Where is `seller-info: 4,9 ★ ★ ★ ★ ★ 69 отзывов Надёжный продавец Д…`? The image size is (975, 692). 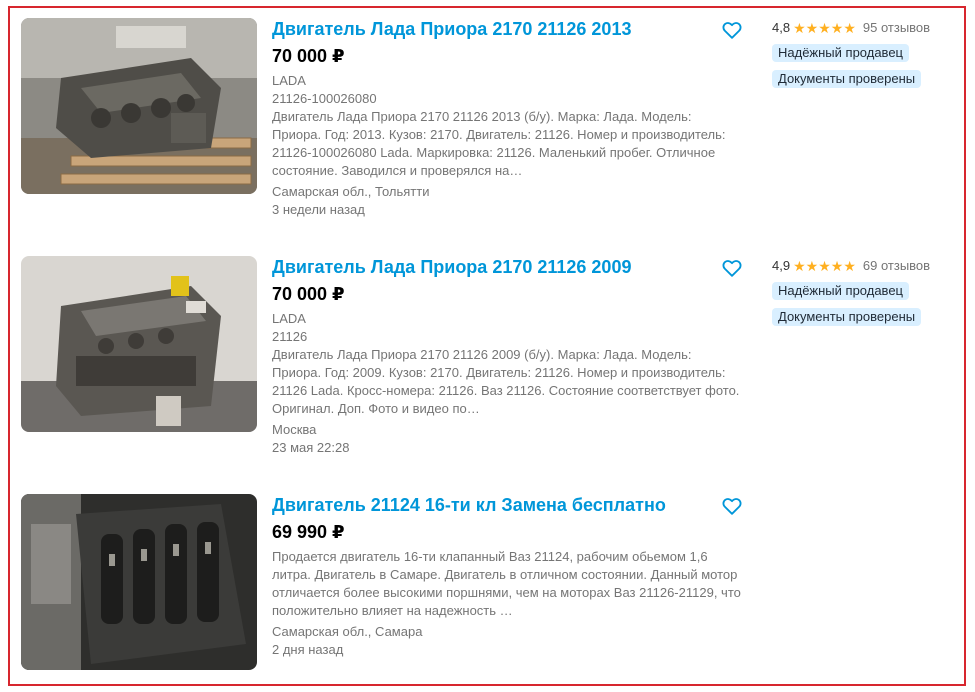 seller-info: 4,9 ★ ★ ★ ★ ★ 69 отзывов Надёжный продавец Д… is located at coordinates (867, 292).